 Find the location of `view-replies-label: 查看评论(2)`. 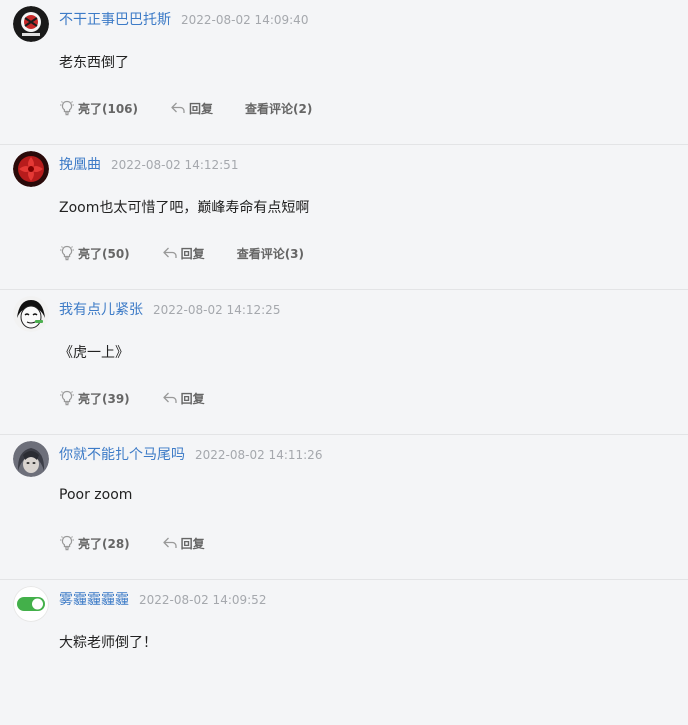

view-replies-label: 查看评论(2) is located at coordinates (279, 108).